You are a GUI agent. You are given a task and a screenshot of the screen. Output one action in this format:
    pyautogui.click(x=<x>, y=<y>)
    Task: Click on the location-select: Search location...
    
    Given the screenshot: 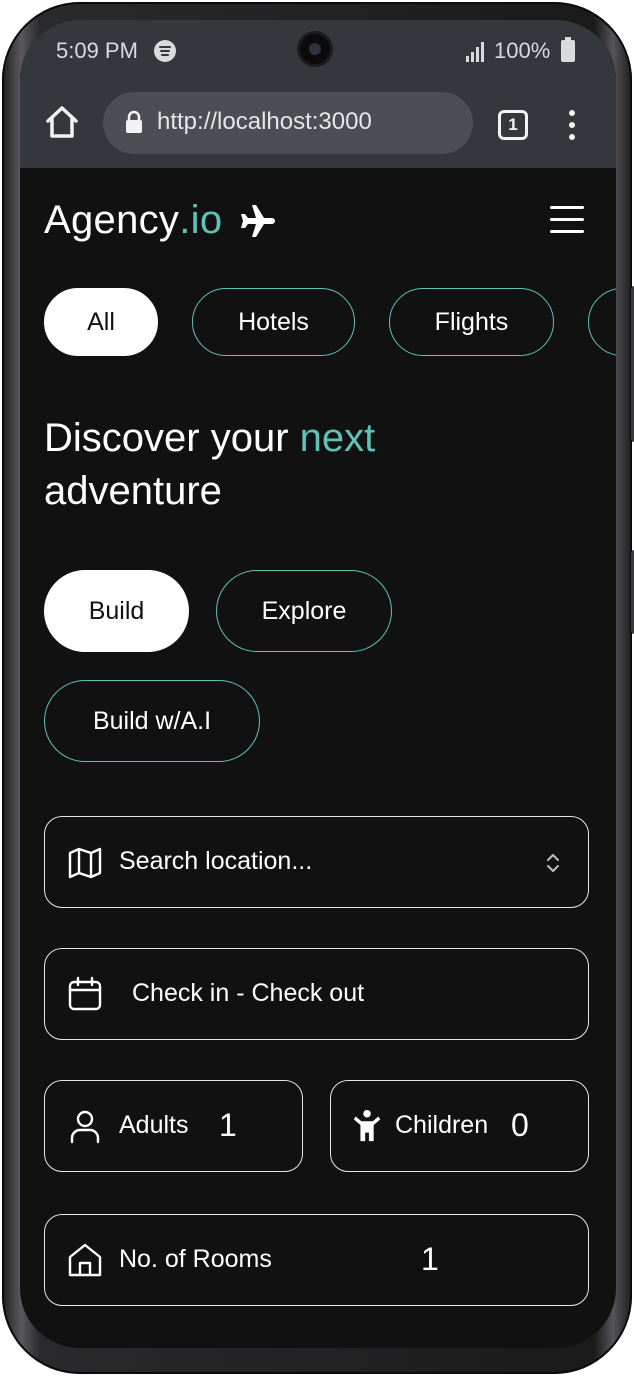 What is the action you would take?
    pyautogui.click(x=316, y=862)
    